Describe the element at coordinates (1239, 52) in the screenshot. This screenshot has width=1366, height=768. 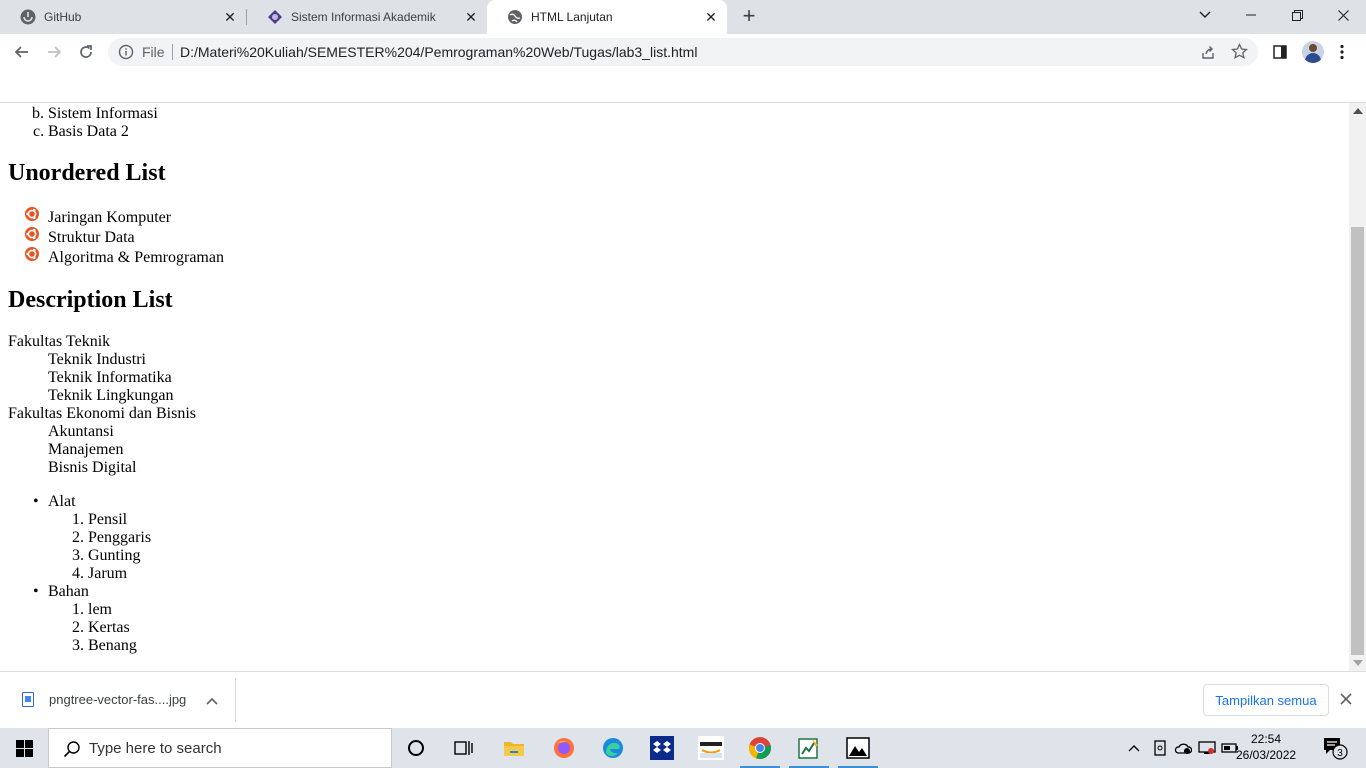
I see `bookmark-star-icon` at that location.